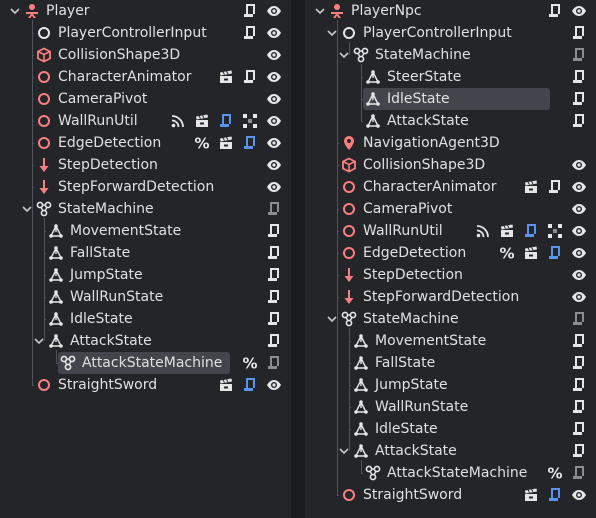  What do you see at coordinates (450, 11) in the screenshot?
I see `tree-item: PlayerNpc` at bounding box center [450, 11].